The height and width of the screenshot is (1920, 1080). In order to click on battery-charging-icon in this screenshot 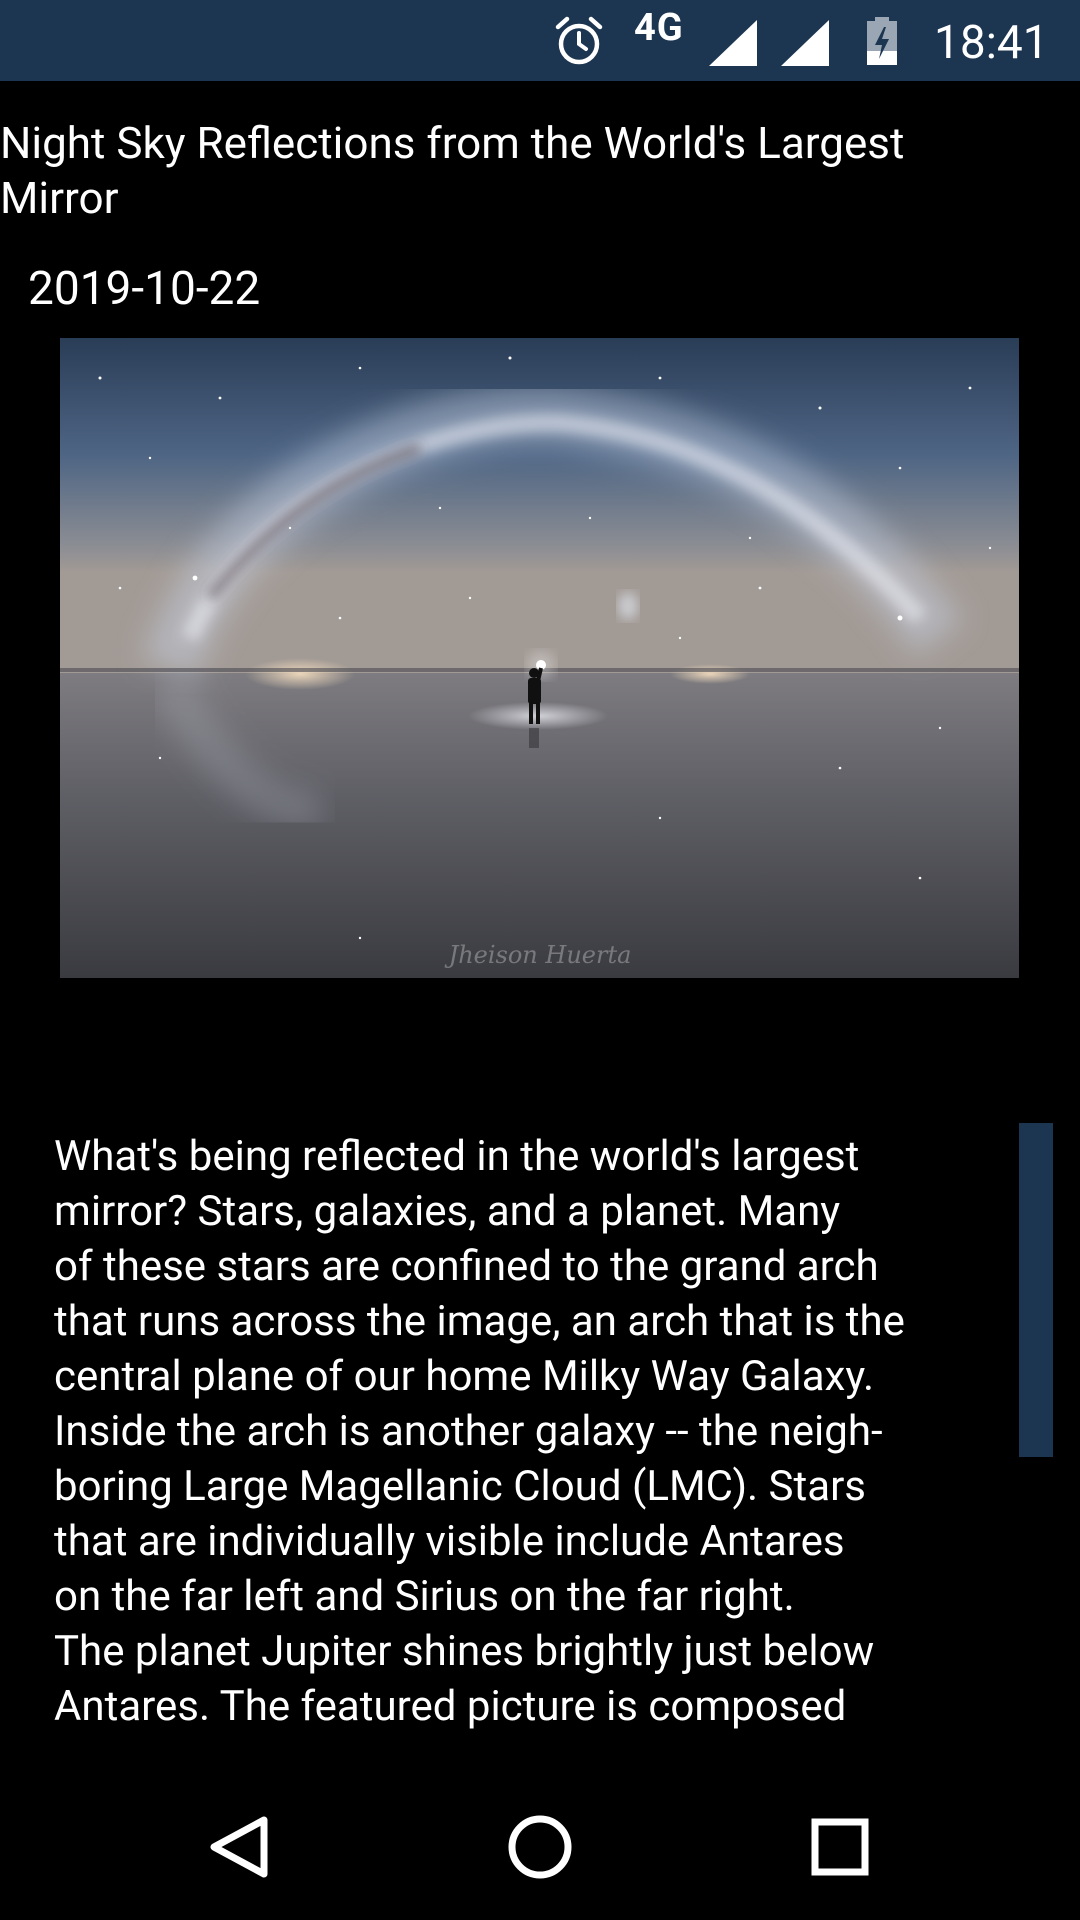, I will do `click(882, 42)`.